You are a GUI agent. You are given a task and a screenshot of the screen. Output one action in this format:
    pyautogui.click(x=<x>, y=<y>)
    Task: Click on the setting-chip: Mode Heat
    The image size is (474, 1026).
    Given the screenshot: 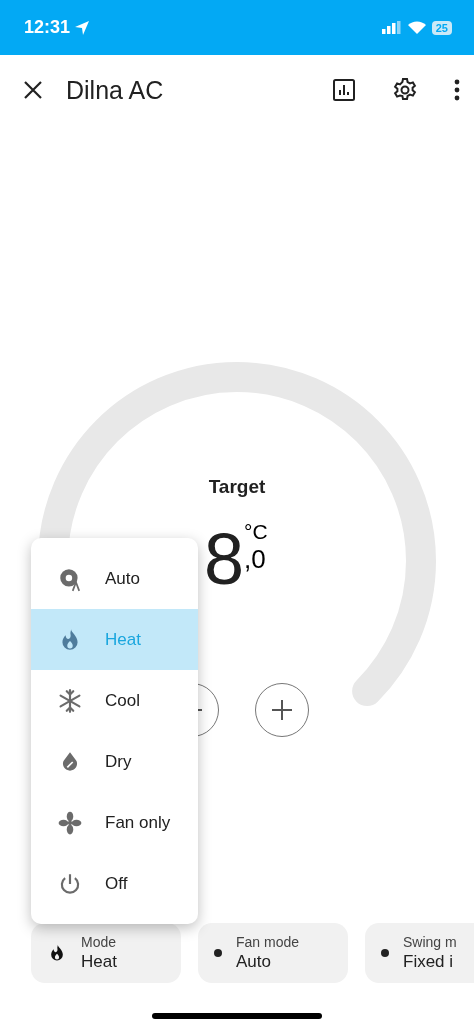 What is the action you would take?
    pyautogui.click(x=106, y=953)
    